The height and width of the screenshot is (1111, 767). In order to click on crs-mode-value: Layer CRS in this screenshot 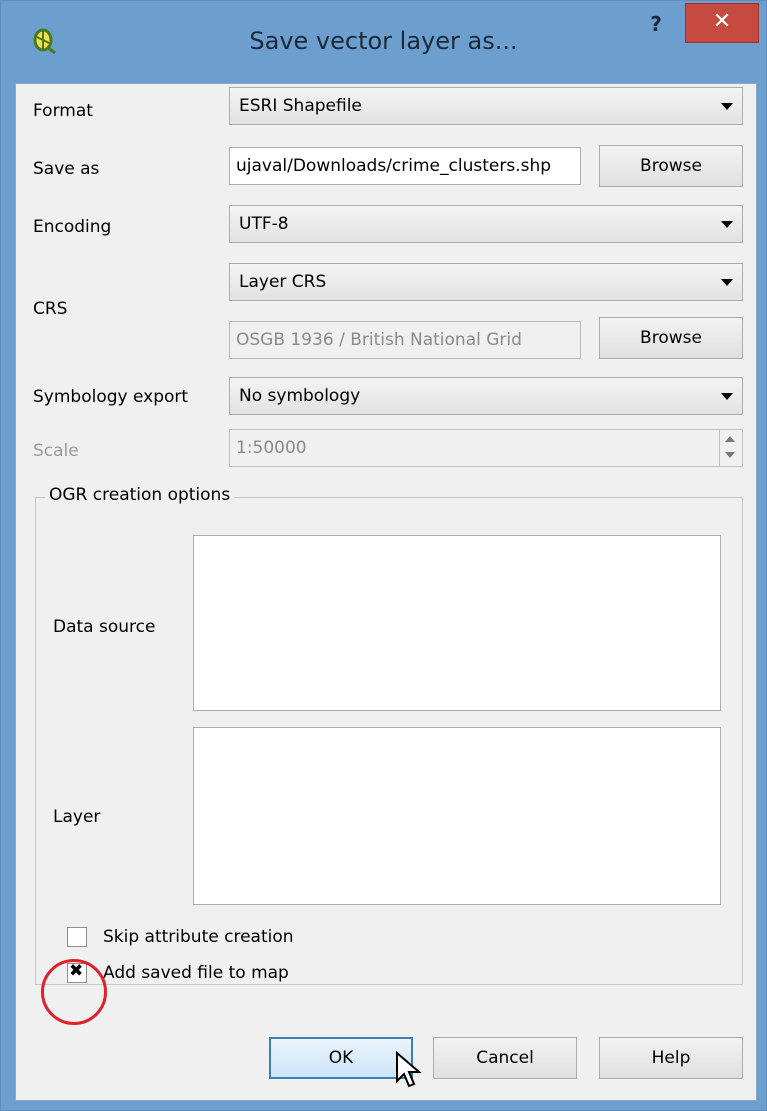, I will do `click(283, 282)`.